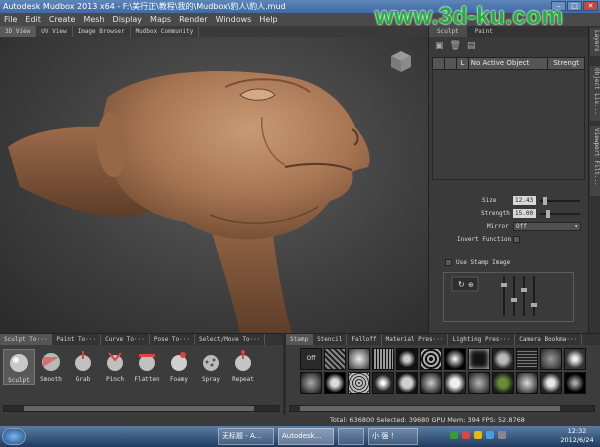 The image size is (600, 447). I want to click on invert-function-checkbox, so click(516, 239).